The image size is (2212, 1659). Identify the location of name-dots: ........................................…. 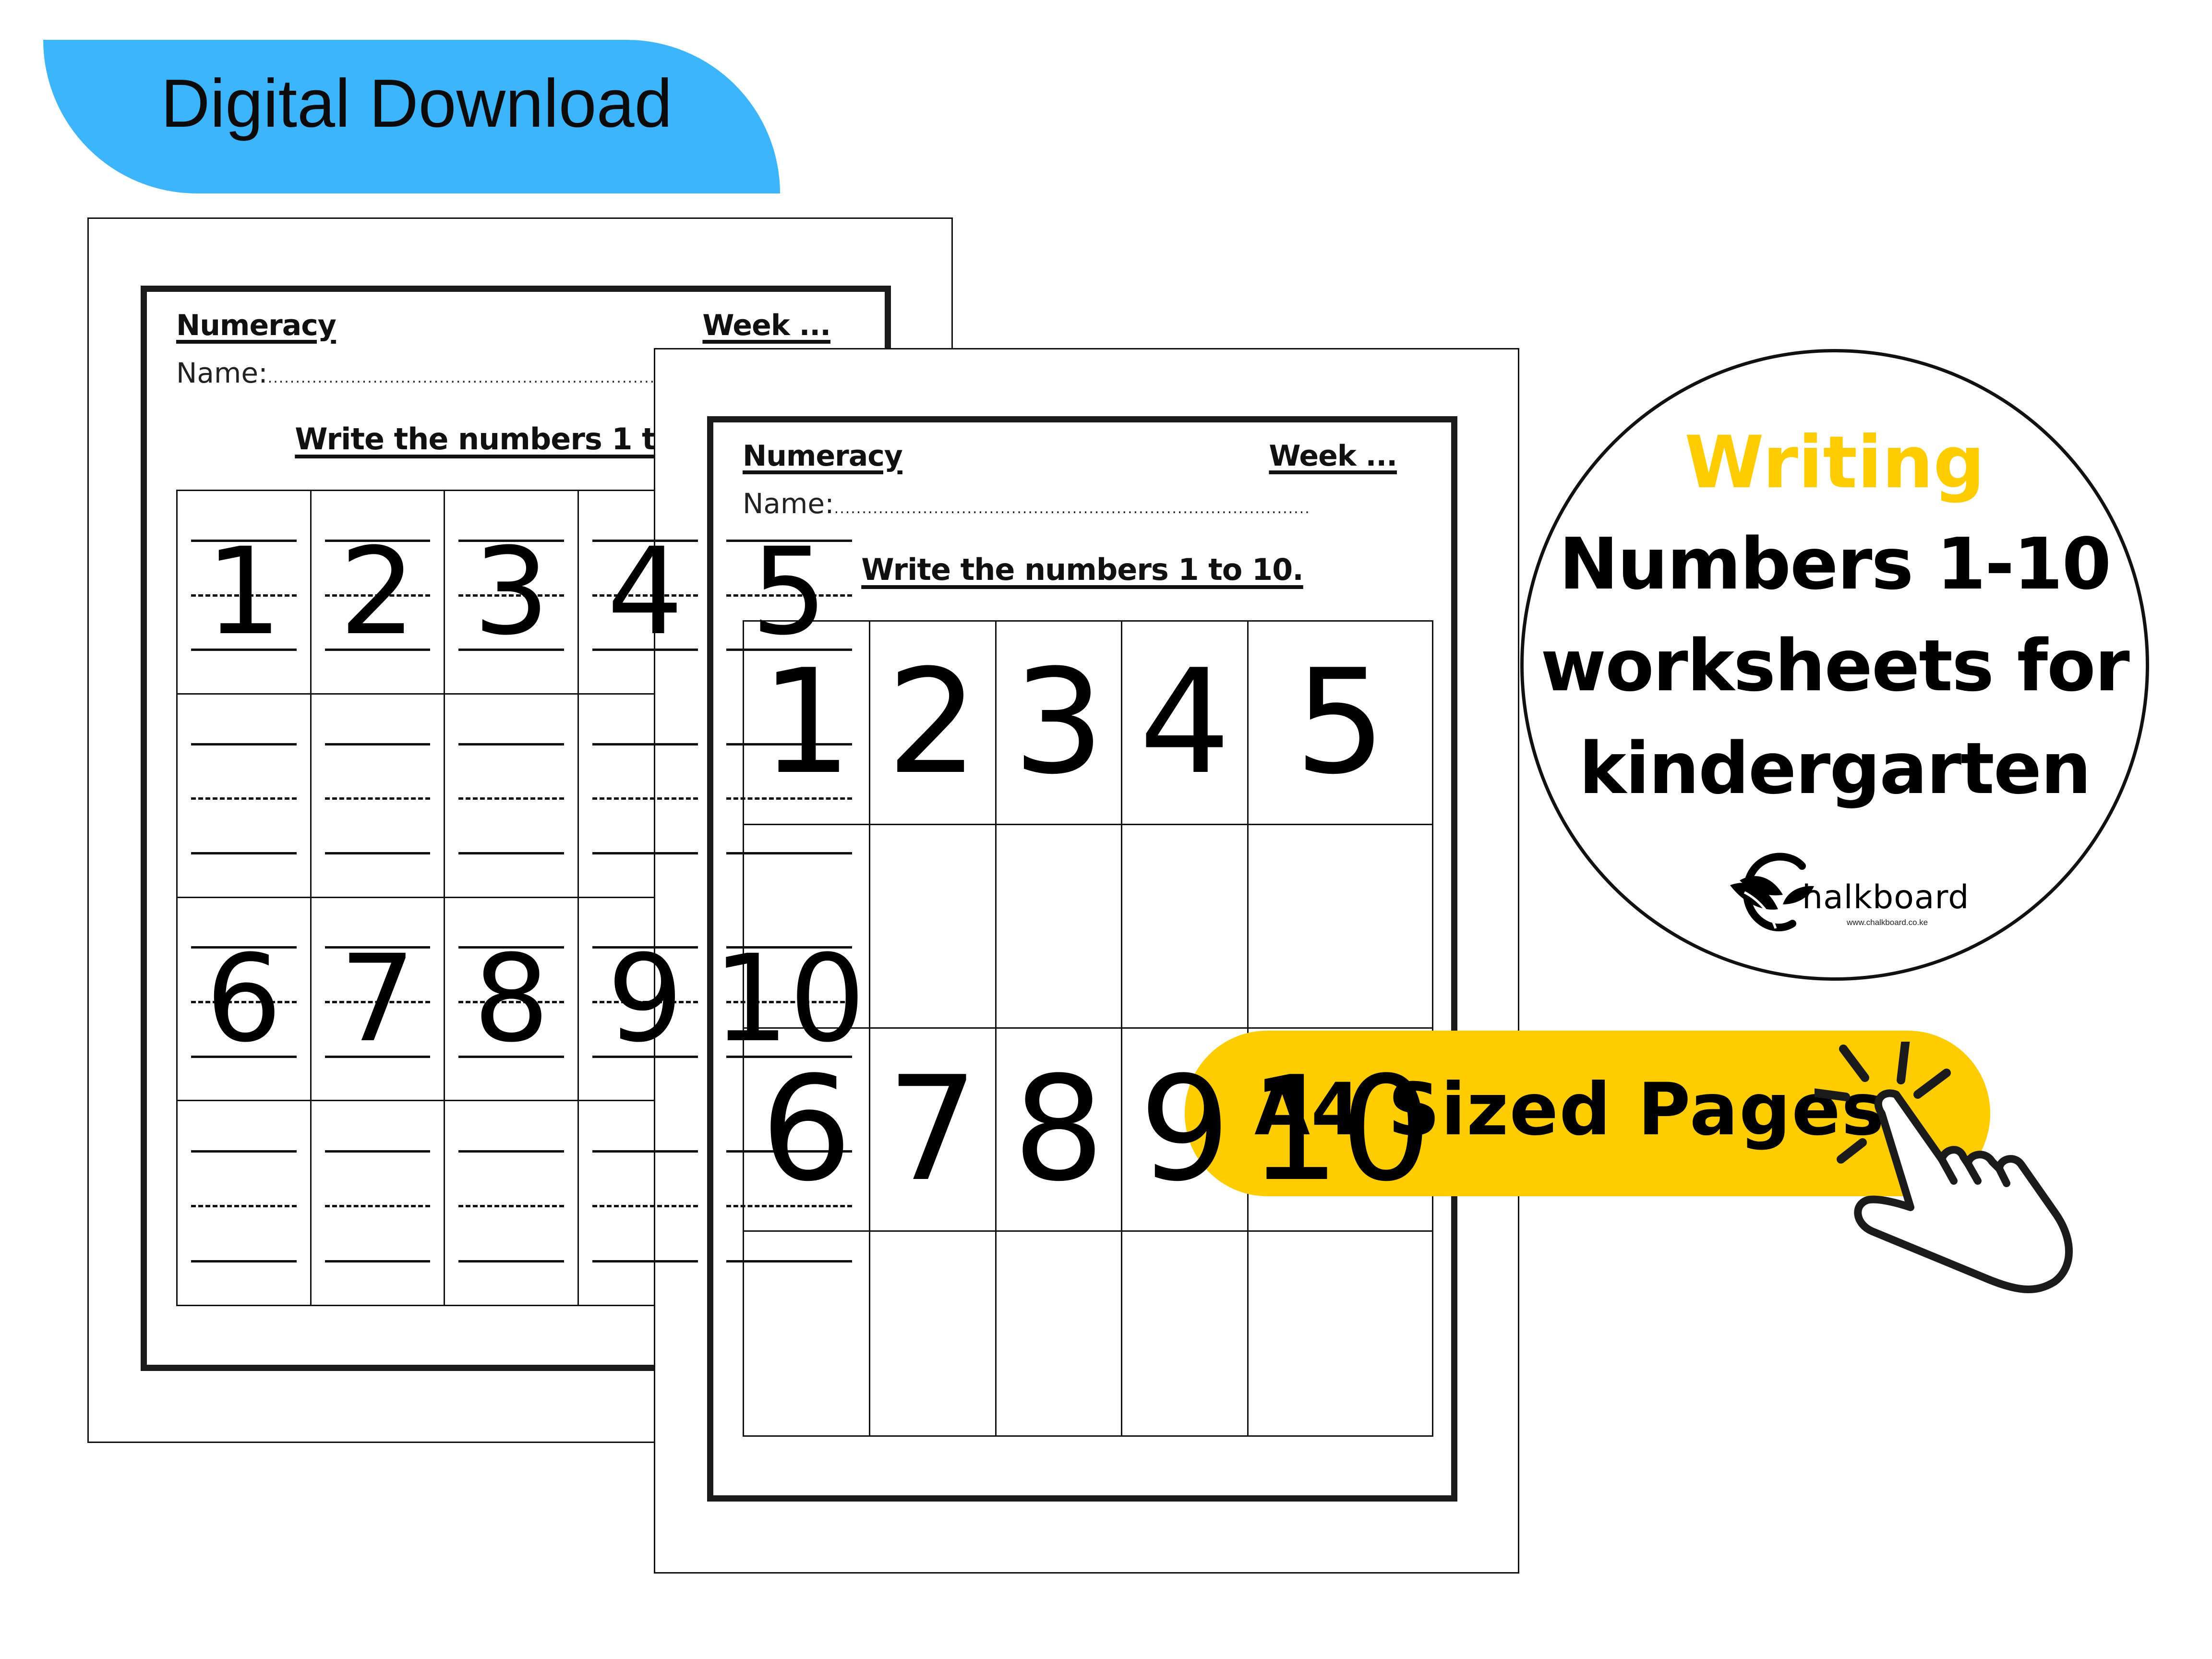
(1072, 509).